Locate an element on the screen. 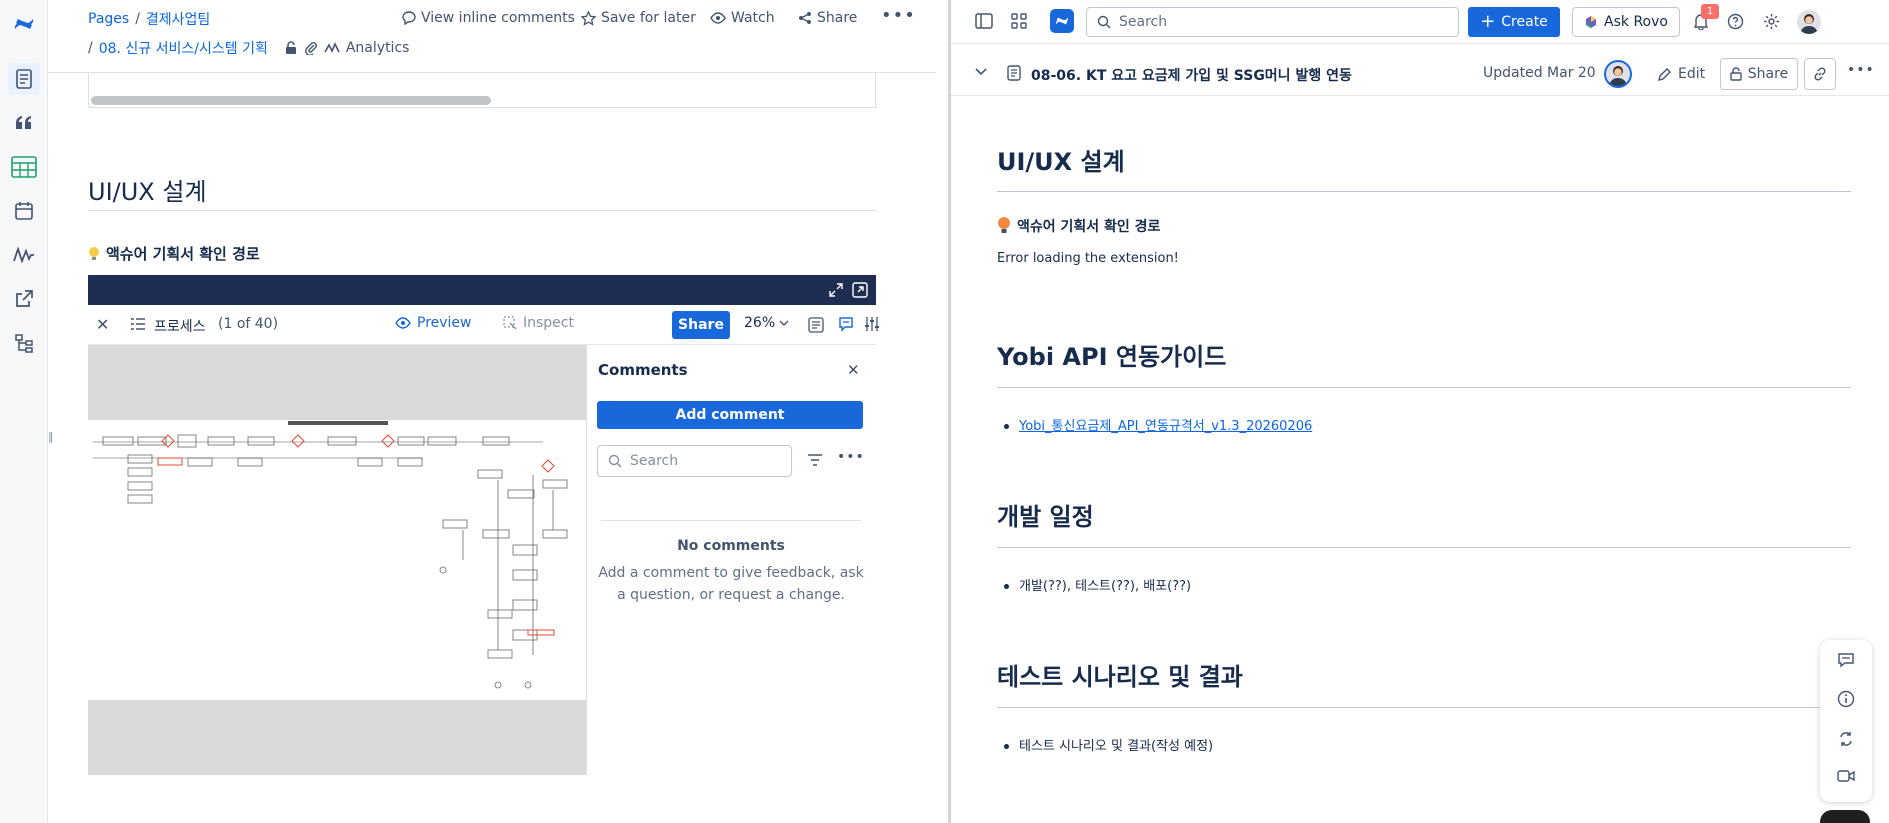 The image size is (1889, 823). comments-search-input: Search is located at coordinates (694, 461).